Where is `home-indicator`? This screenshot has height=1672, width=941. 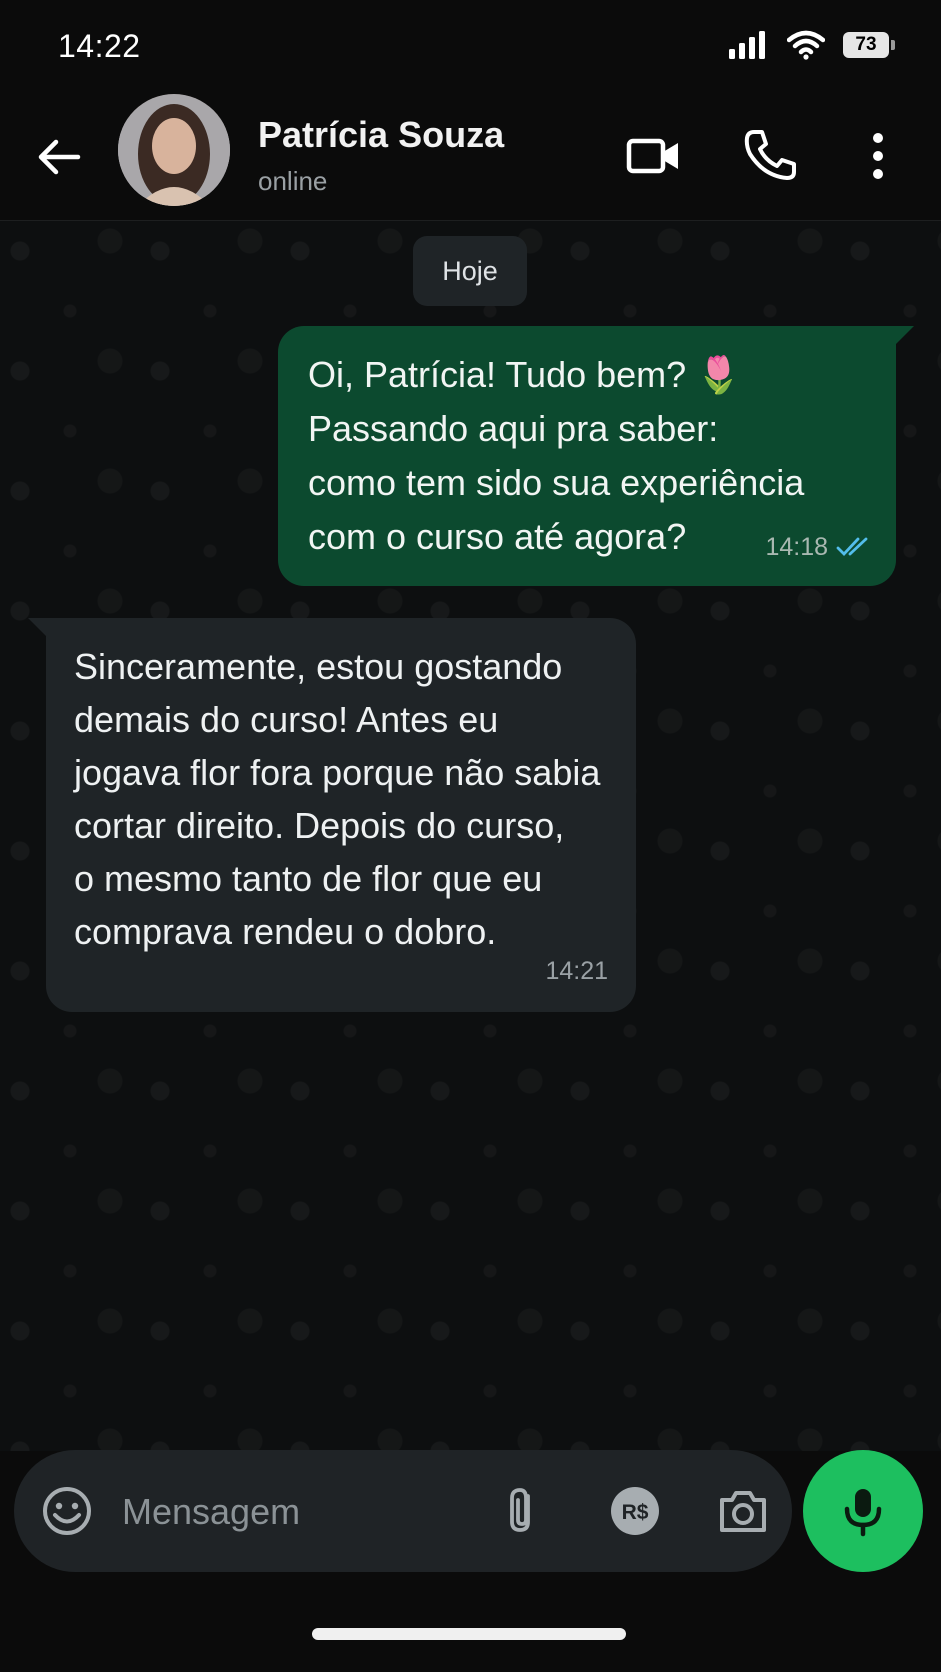 home-indicator is located at coordinates (469, 1634).